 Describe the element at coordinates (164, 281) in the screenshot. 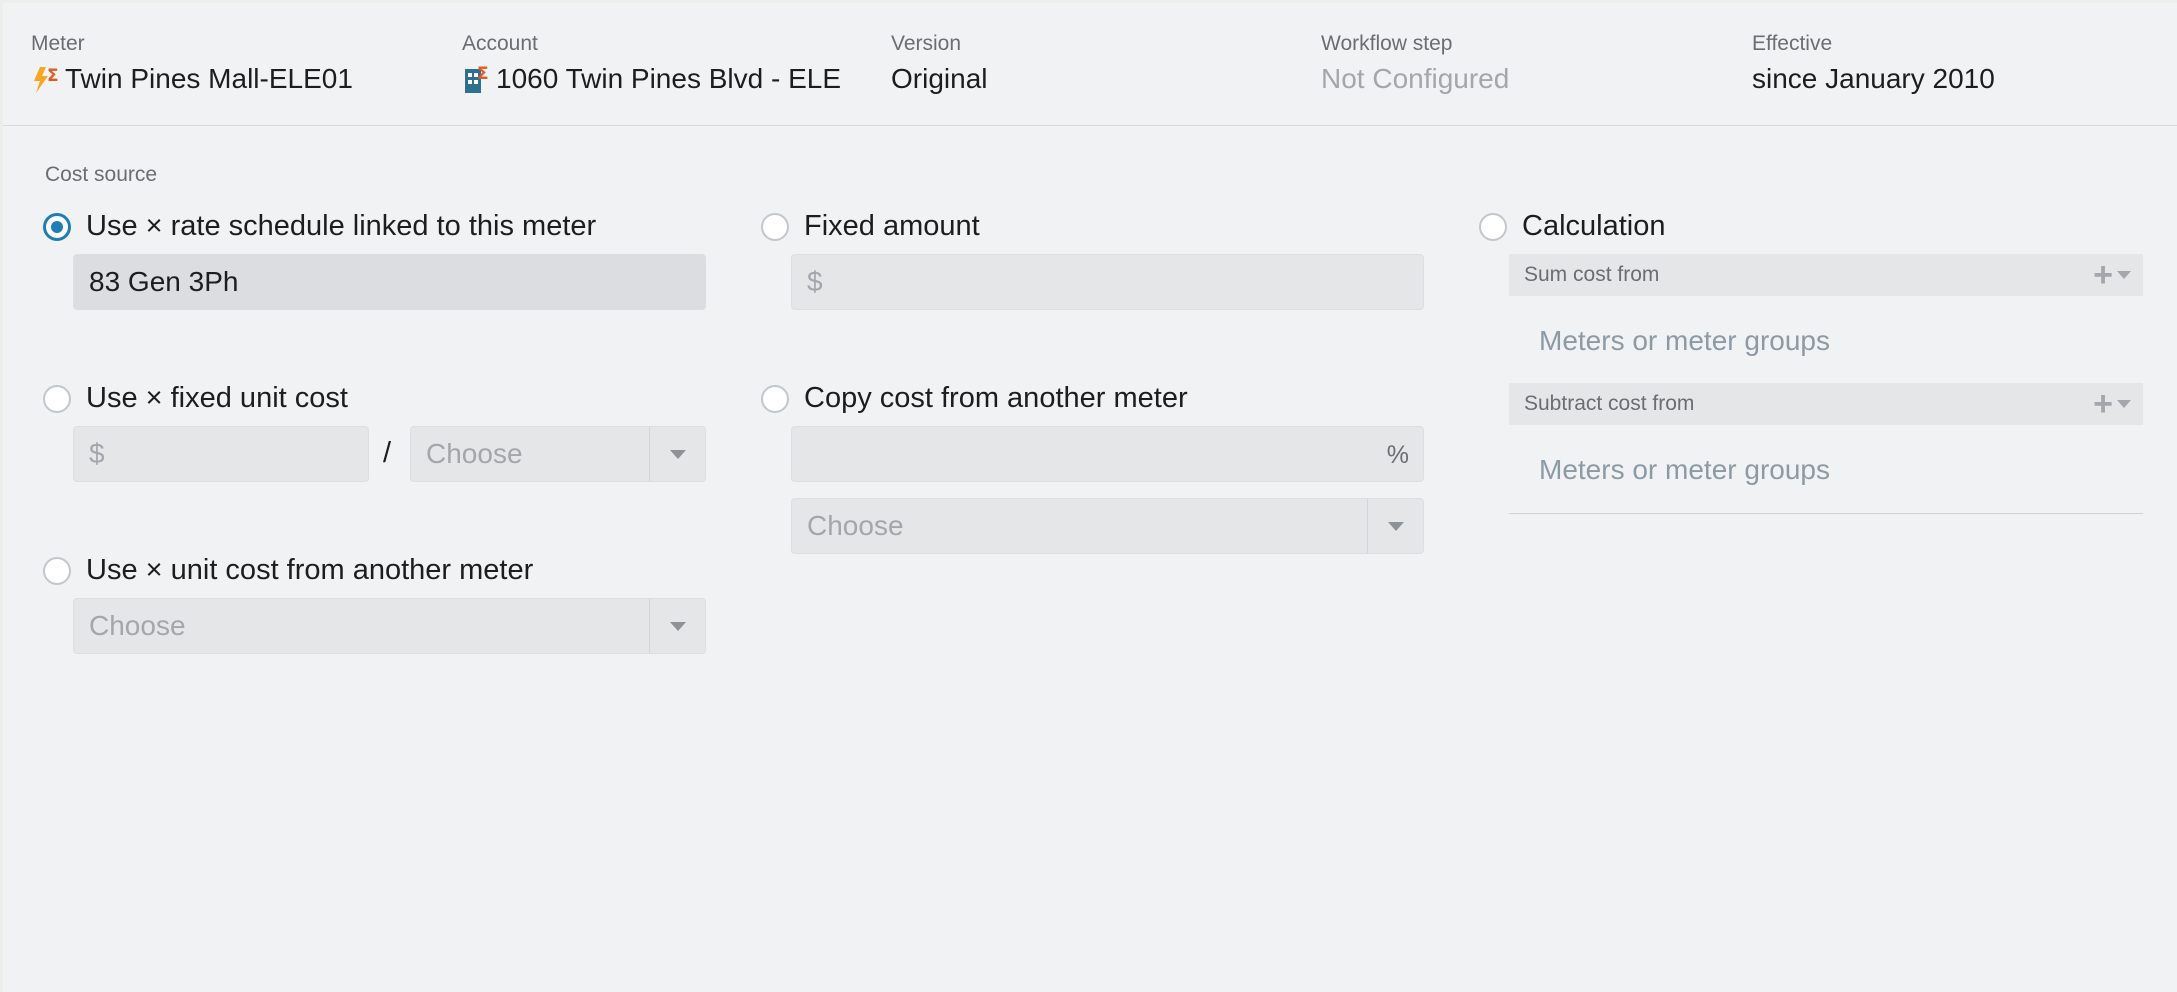

I see `rate-schedule-value: 83 Gen 3Ph` at that location.